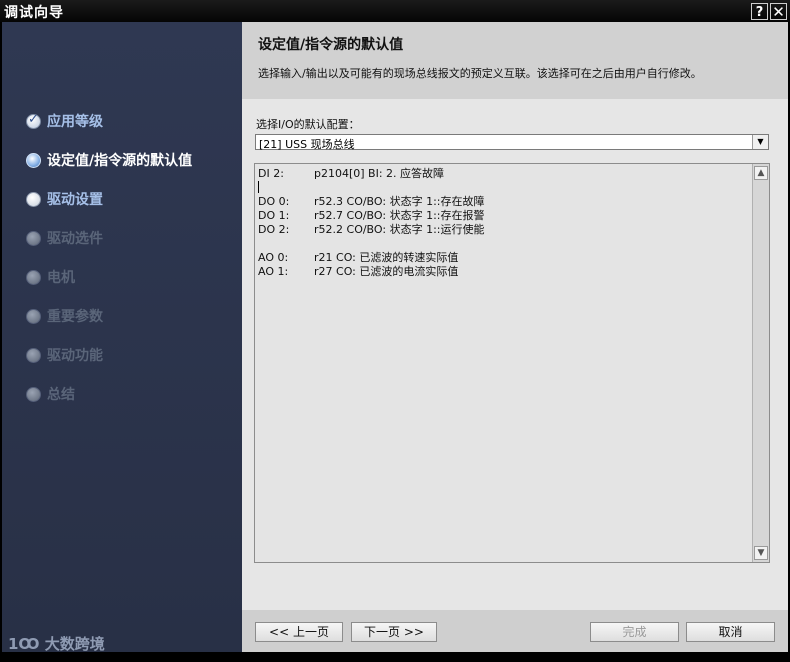  I want to click on step-application-class: 应用等级, so click(64, 121).